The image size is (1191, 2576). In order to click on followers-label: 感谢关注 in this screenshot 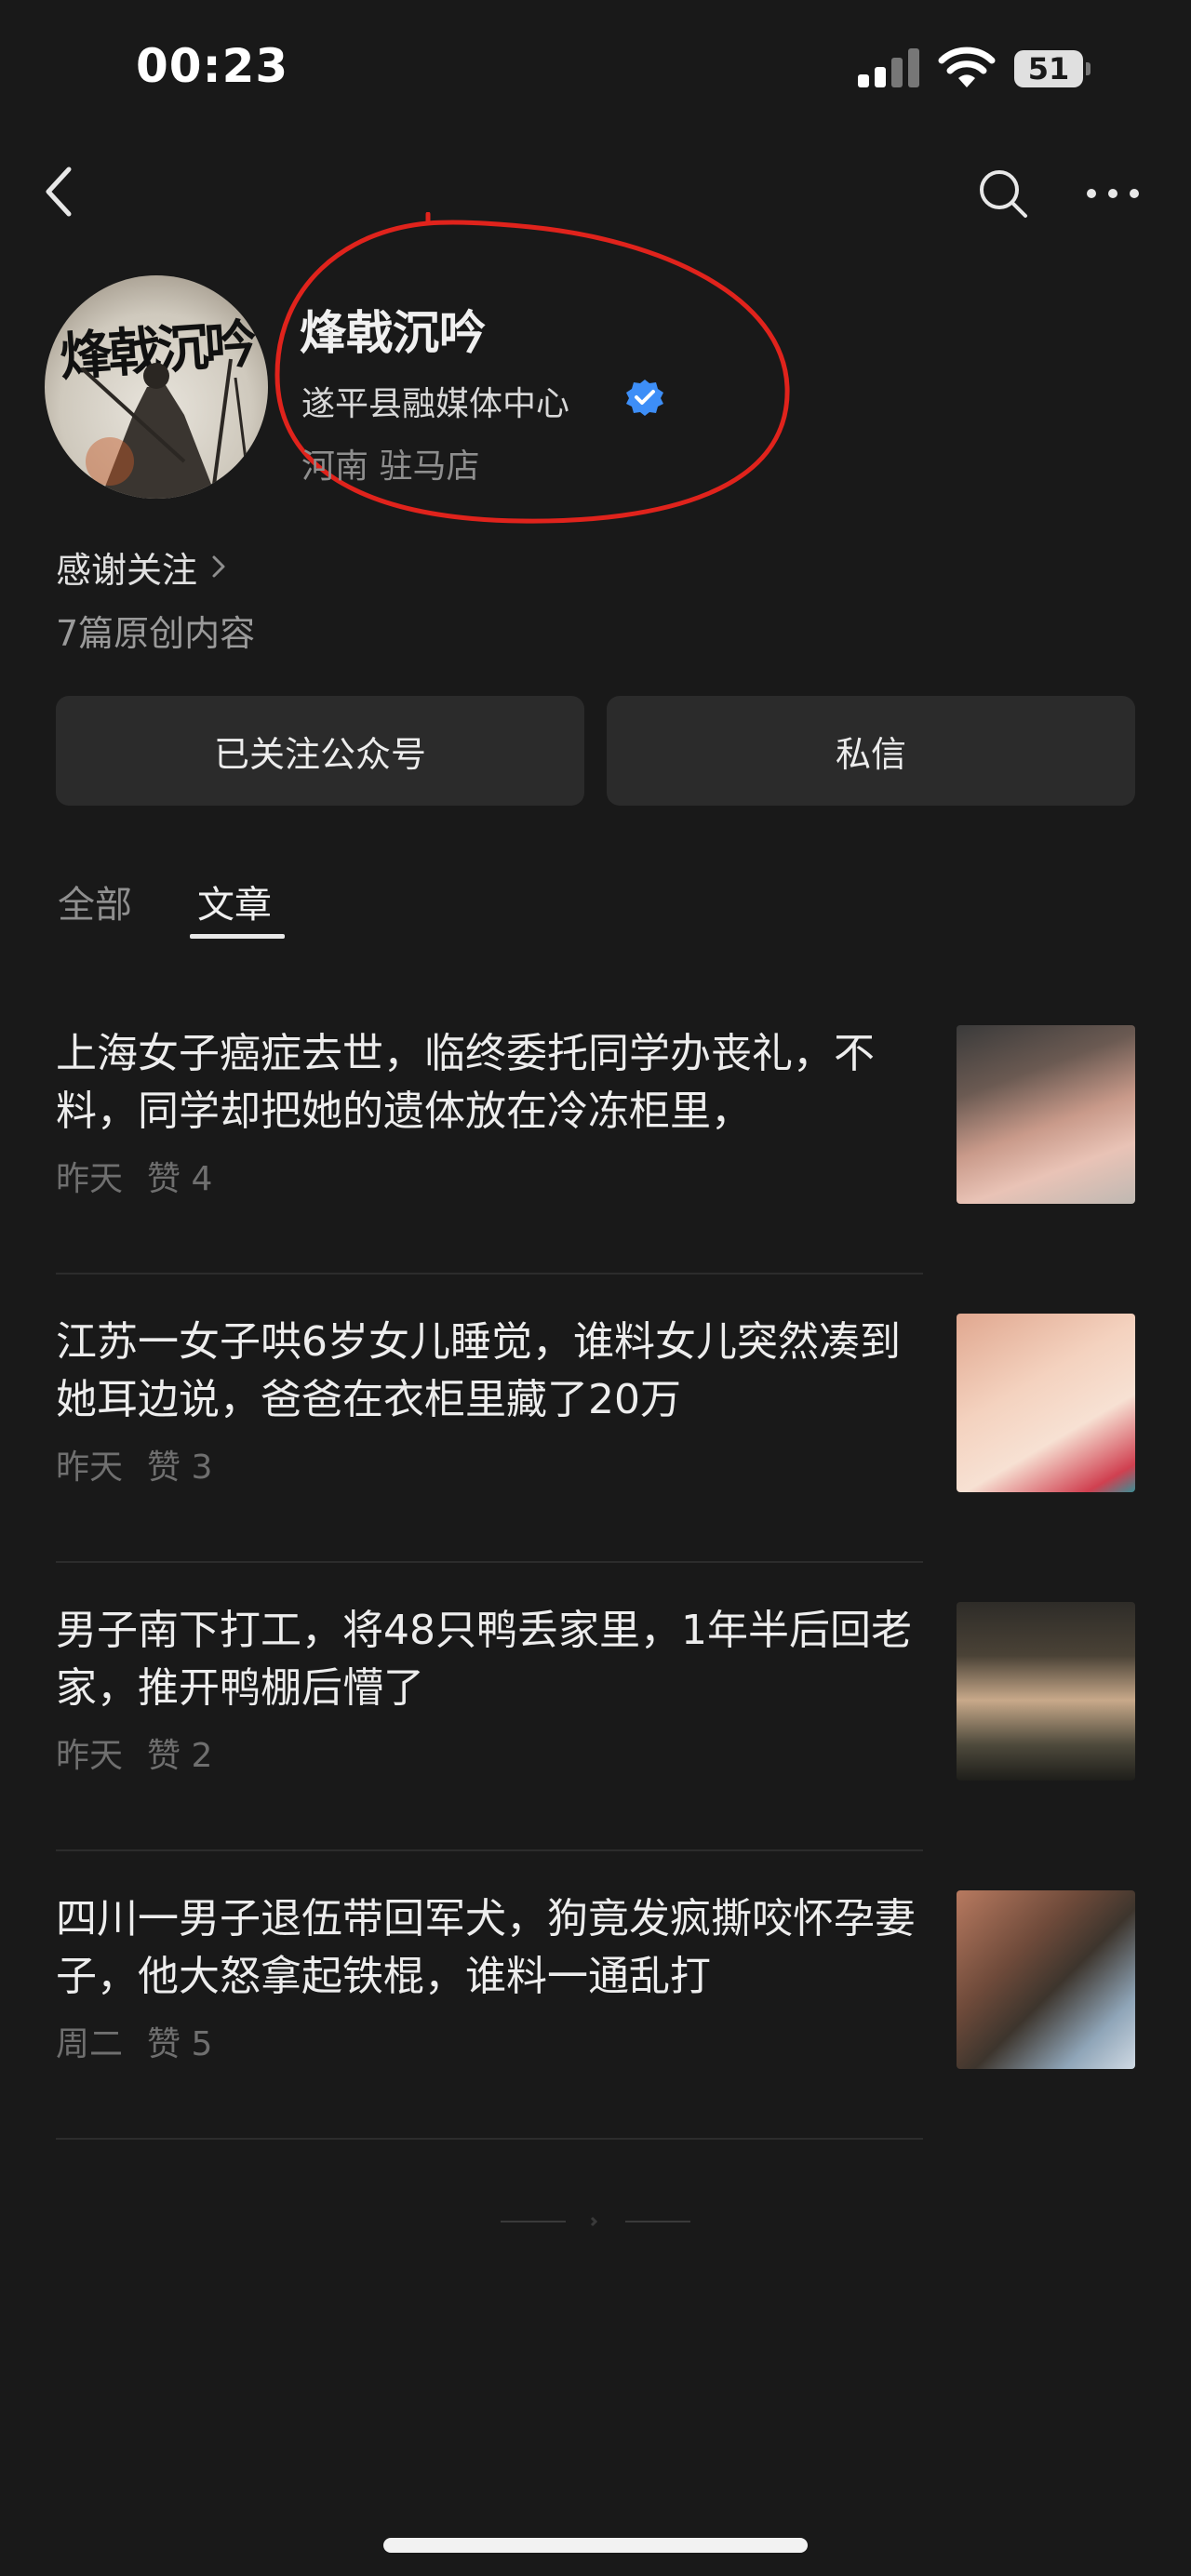, I will do `click(127, 570)`.